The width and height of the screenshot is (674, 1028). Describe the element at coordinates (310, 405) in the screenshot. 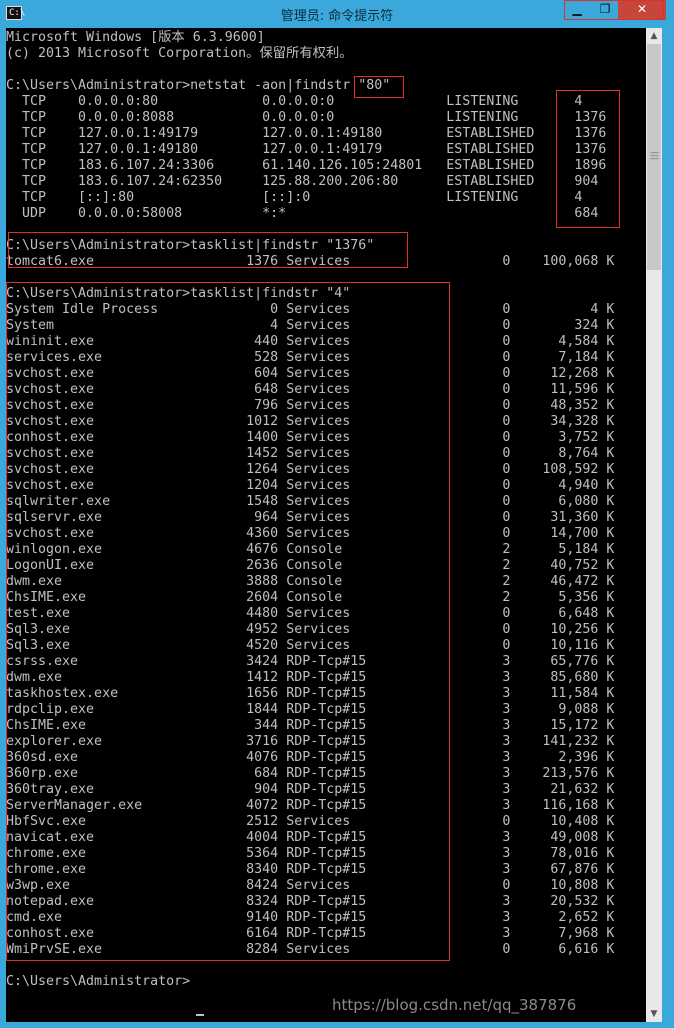

I see `console-line: svchost.exe 796 Services 0 48,352 K` at that location.